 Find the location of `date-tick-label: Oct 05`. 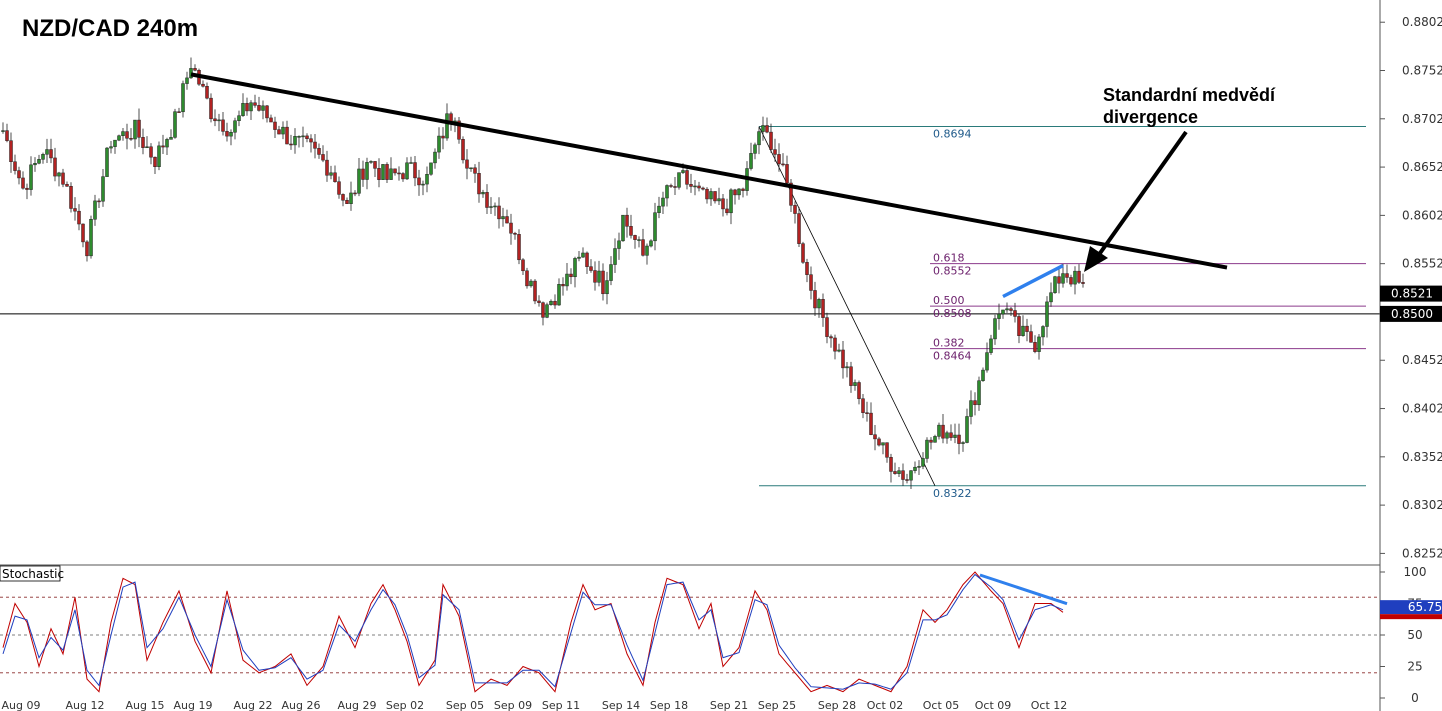

date-tick-label: Oct 05 is located at coordinates (941, 705).